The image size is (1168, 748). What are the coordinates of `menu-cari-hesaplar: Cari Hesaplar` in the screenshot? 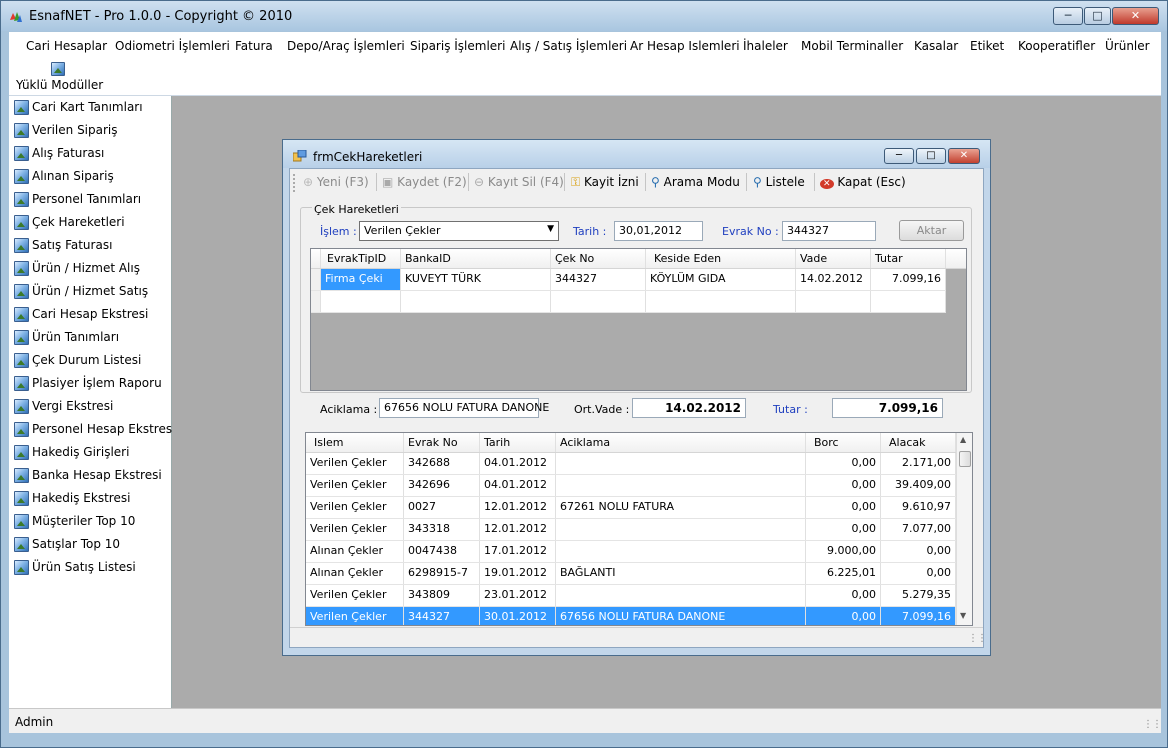 It's located at (66, 46).